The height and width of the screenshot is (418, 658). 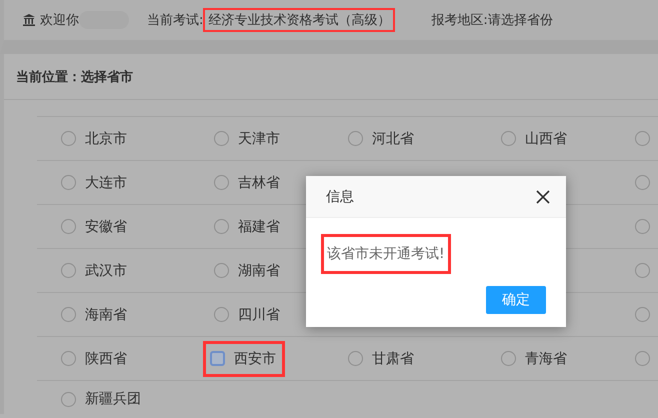 I want to click on region-label: 甘肃省, so click(x=393, y=359).